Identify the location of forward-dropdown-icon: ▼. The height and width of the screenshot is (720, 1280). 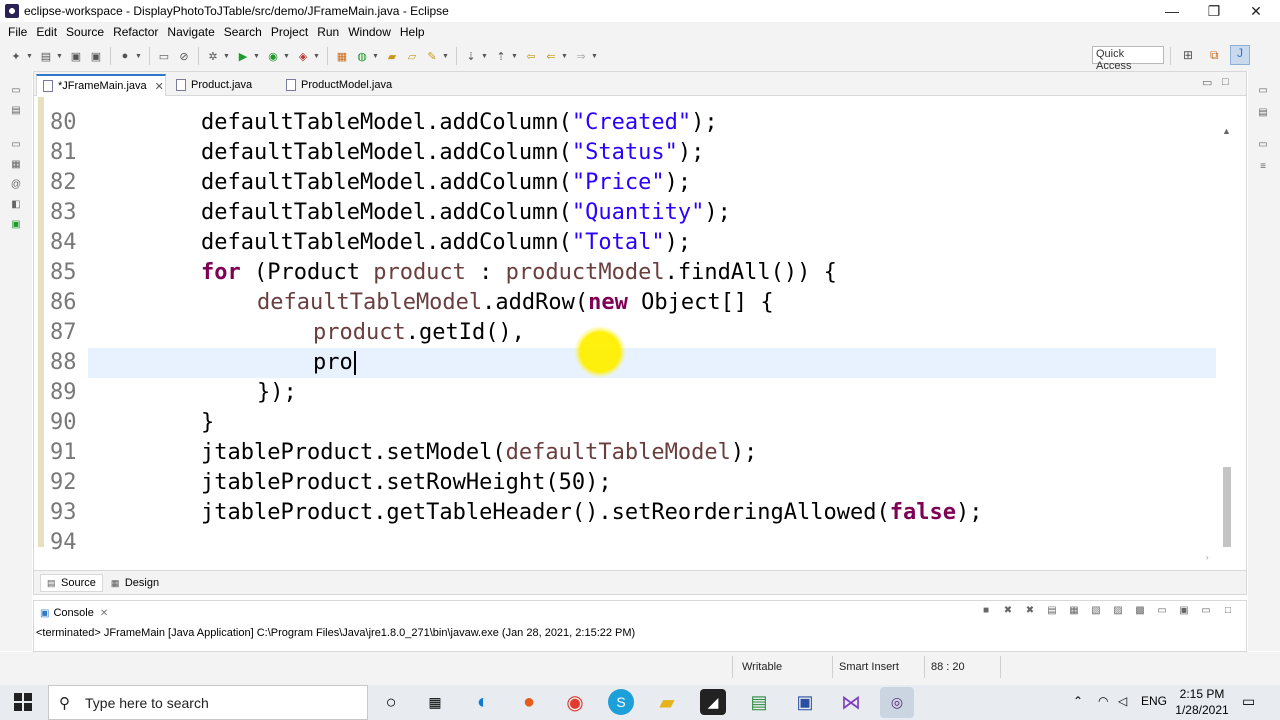
(594, 56).